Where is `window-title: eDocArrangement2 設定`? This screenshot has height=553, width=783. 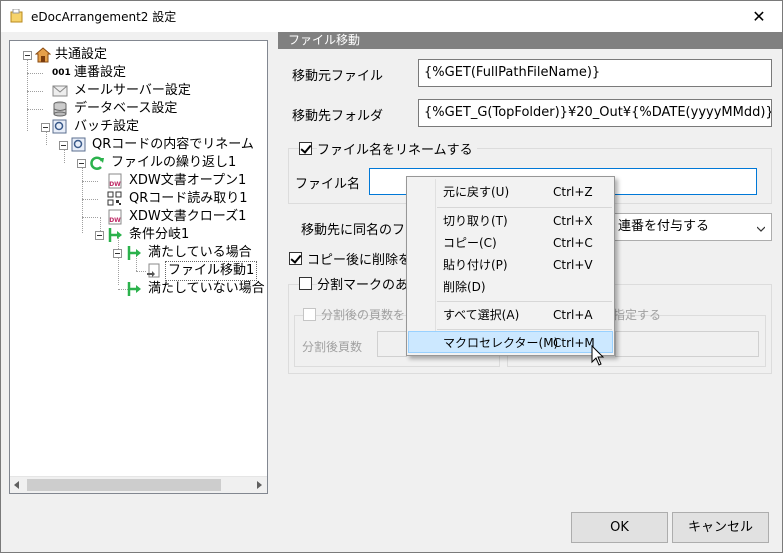
window-title: eDocArrangement2 設定 is located at coordinates (104, 17).